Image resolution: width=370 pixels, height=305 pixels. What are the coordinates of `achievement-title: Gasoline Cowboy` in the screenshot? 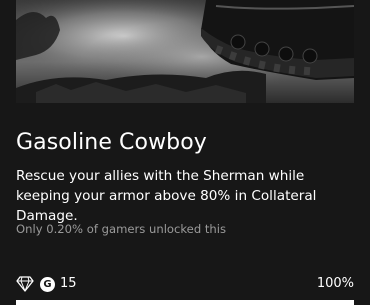 It's located at (111, 142).